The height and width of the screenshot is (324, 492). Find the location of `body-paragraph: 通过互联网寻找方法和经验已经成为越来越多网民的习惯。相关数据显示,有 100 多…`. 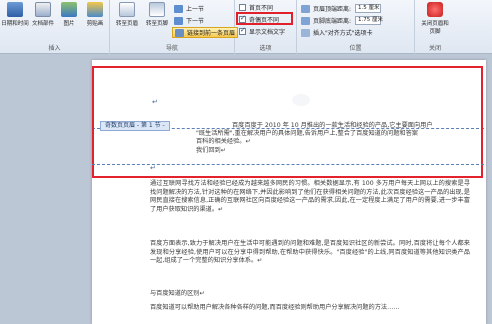

body-paragraph: 通过互联网寻找方法和经验已经成为越来越多网民的习惯。相关数据显示,有 100 多… is located at coordinates (310, 197).